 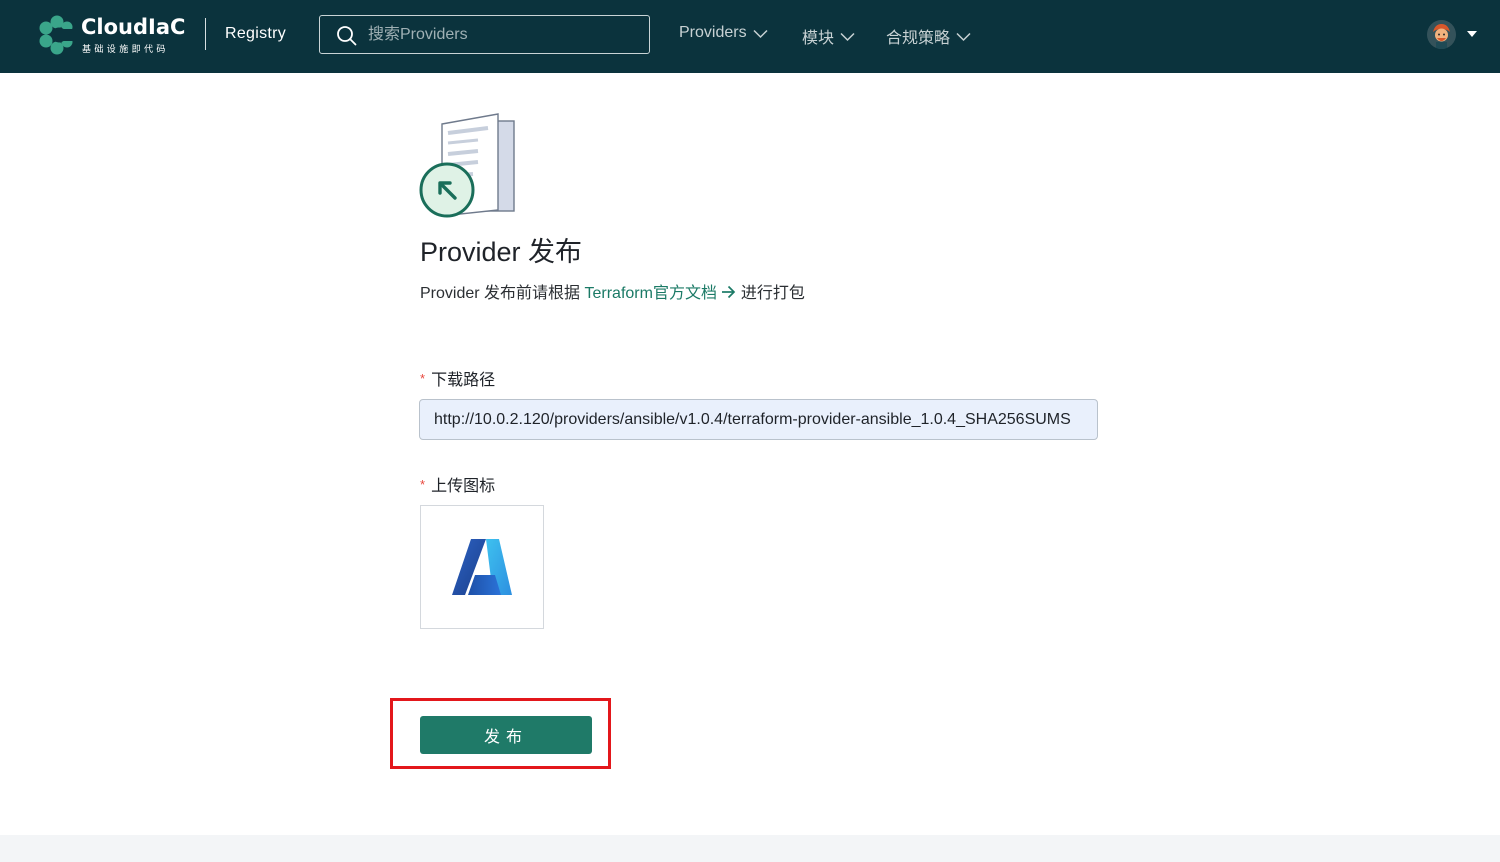 What do you see at coordinates (750, 848) in the screenshot?
I see `footer-strip` at bounding box center [750, 848].